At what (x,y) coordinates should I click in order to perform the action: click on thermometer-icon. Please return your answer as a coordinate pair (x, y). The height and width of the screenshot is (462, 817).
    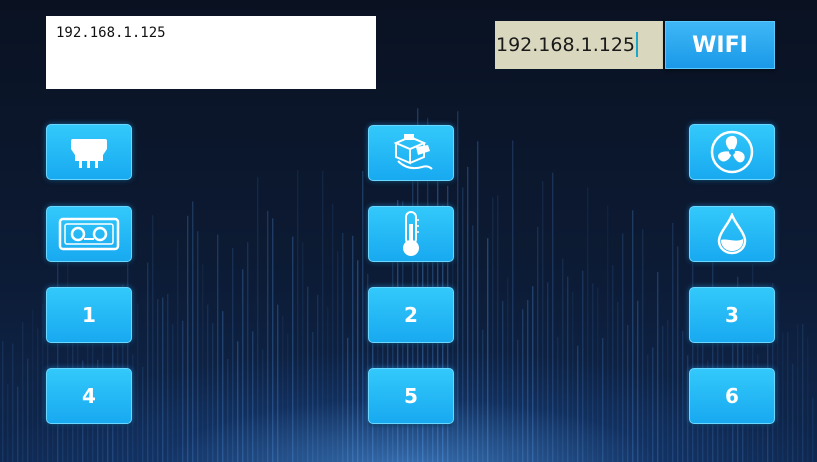
    Looking at the image, I should click on (411, 234).